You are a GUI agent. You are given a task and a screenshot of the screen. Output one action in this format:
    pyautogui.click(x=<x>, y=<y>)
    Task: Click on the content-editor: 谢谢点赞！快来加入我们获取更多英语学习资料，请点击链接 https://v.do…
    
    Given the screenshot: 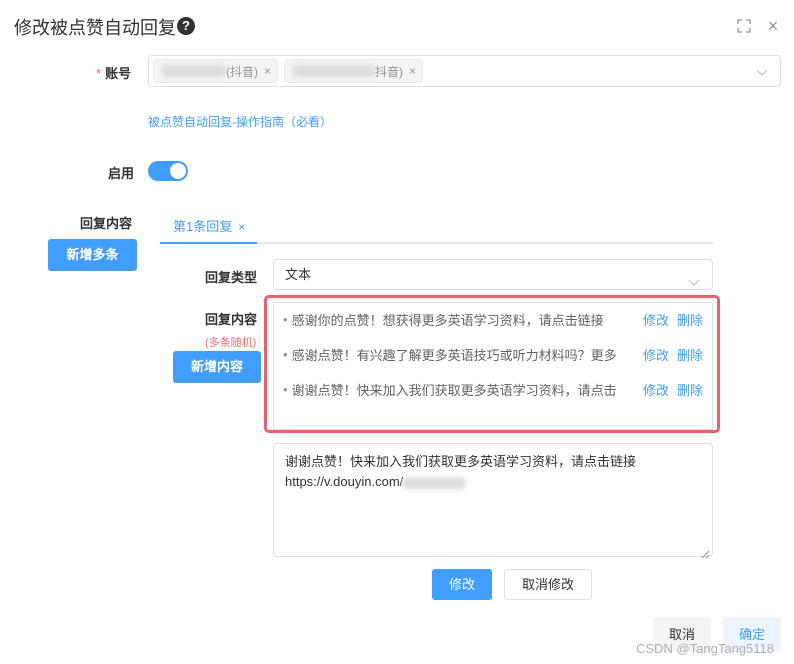 What is the action you would take?
    pyautogui.click(x=493, y=501)
    